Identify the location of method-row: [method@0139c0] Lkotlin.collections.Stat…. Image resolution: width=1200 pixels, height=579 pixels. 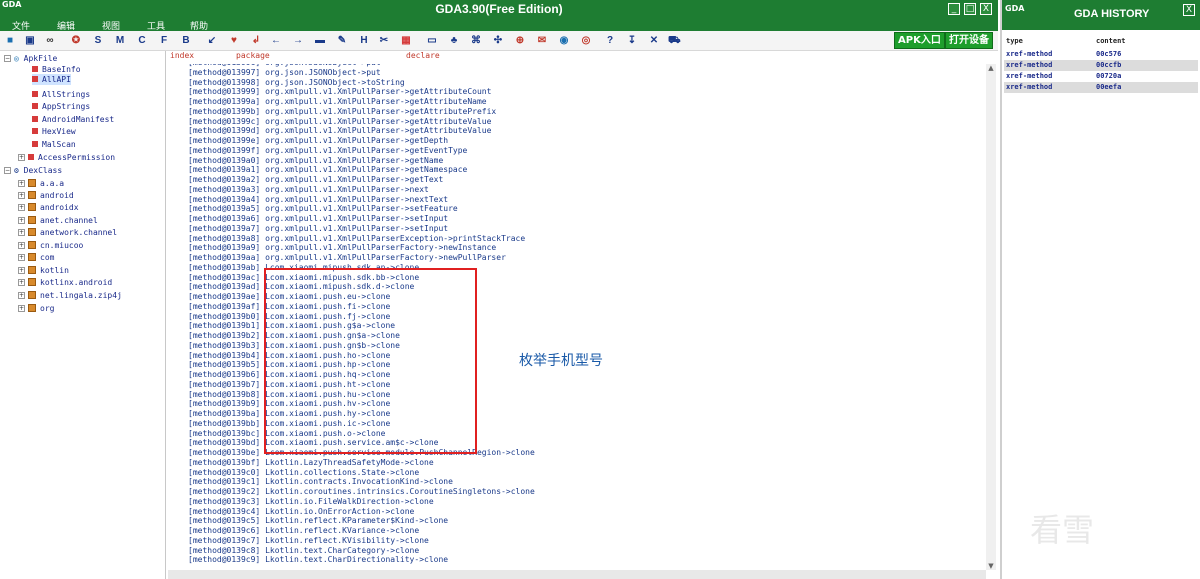
(303, 473).